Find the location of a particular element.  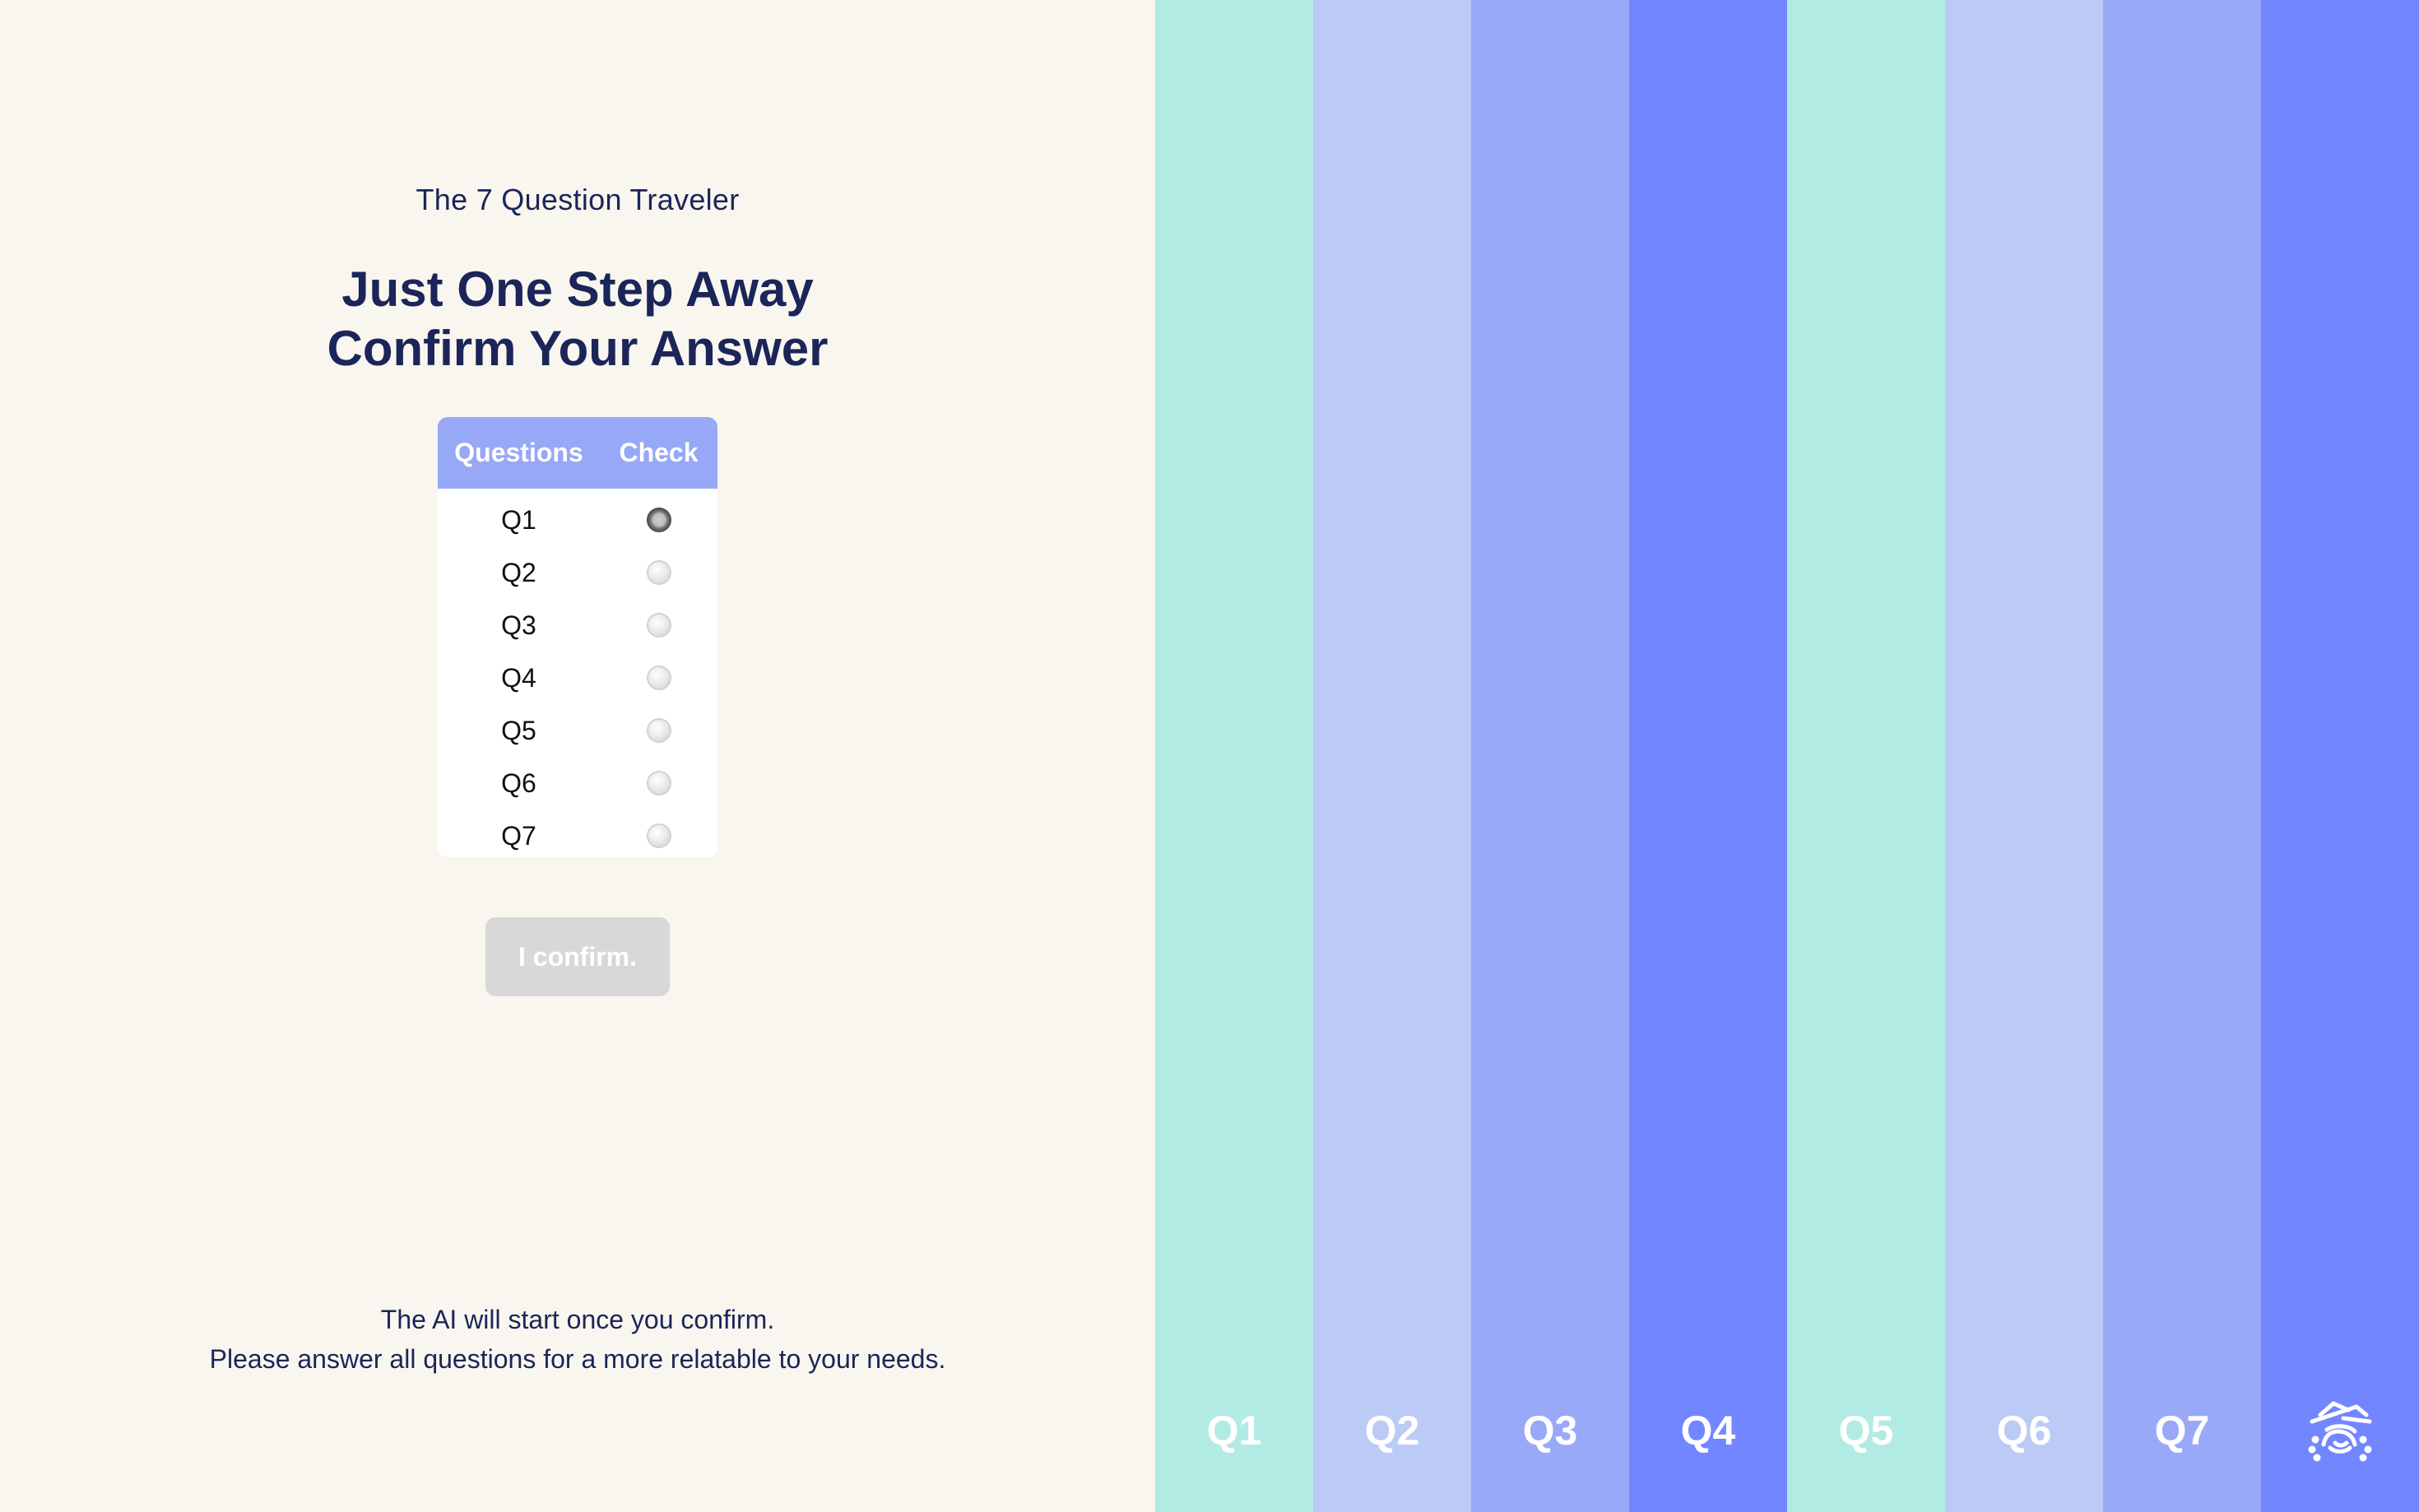

logo-wrap is located at coordinates (2340, 1431).